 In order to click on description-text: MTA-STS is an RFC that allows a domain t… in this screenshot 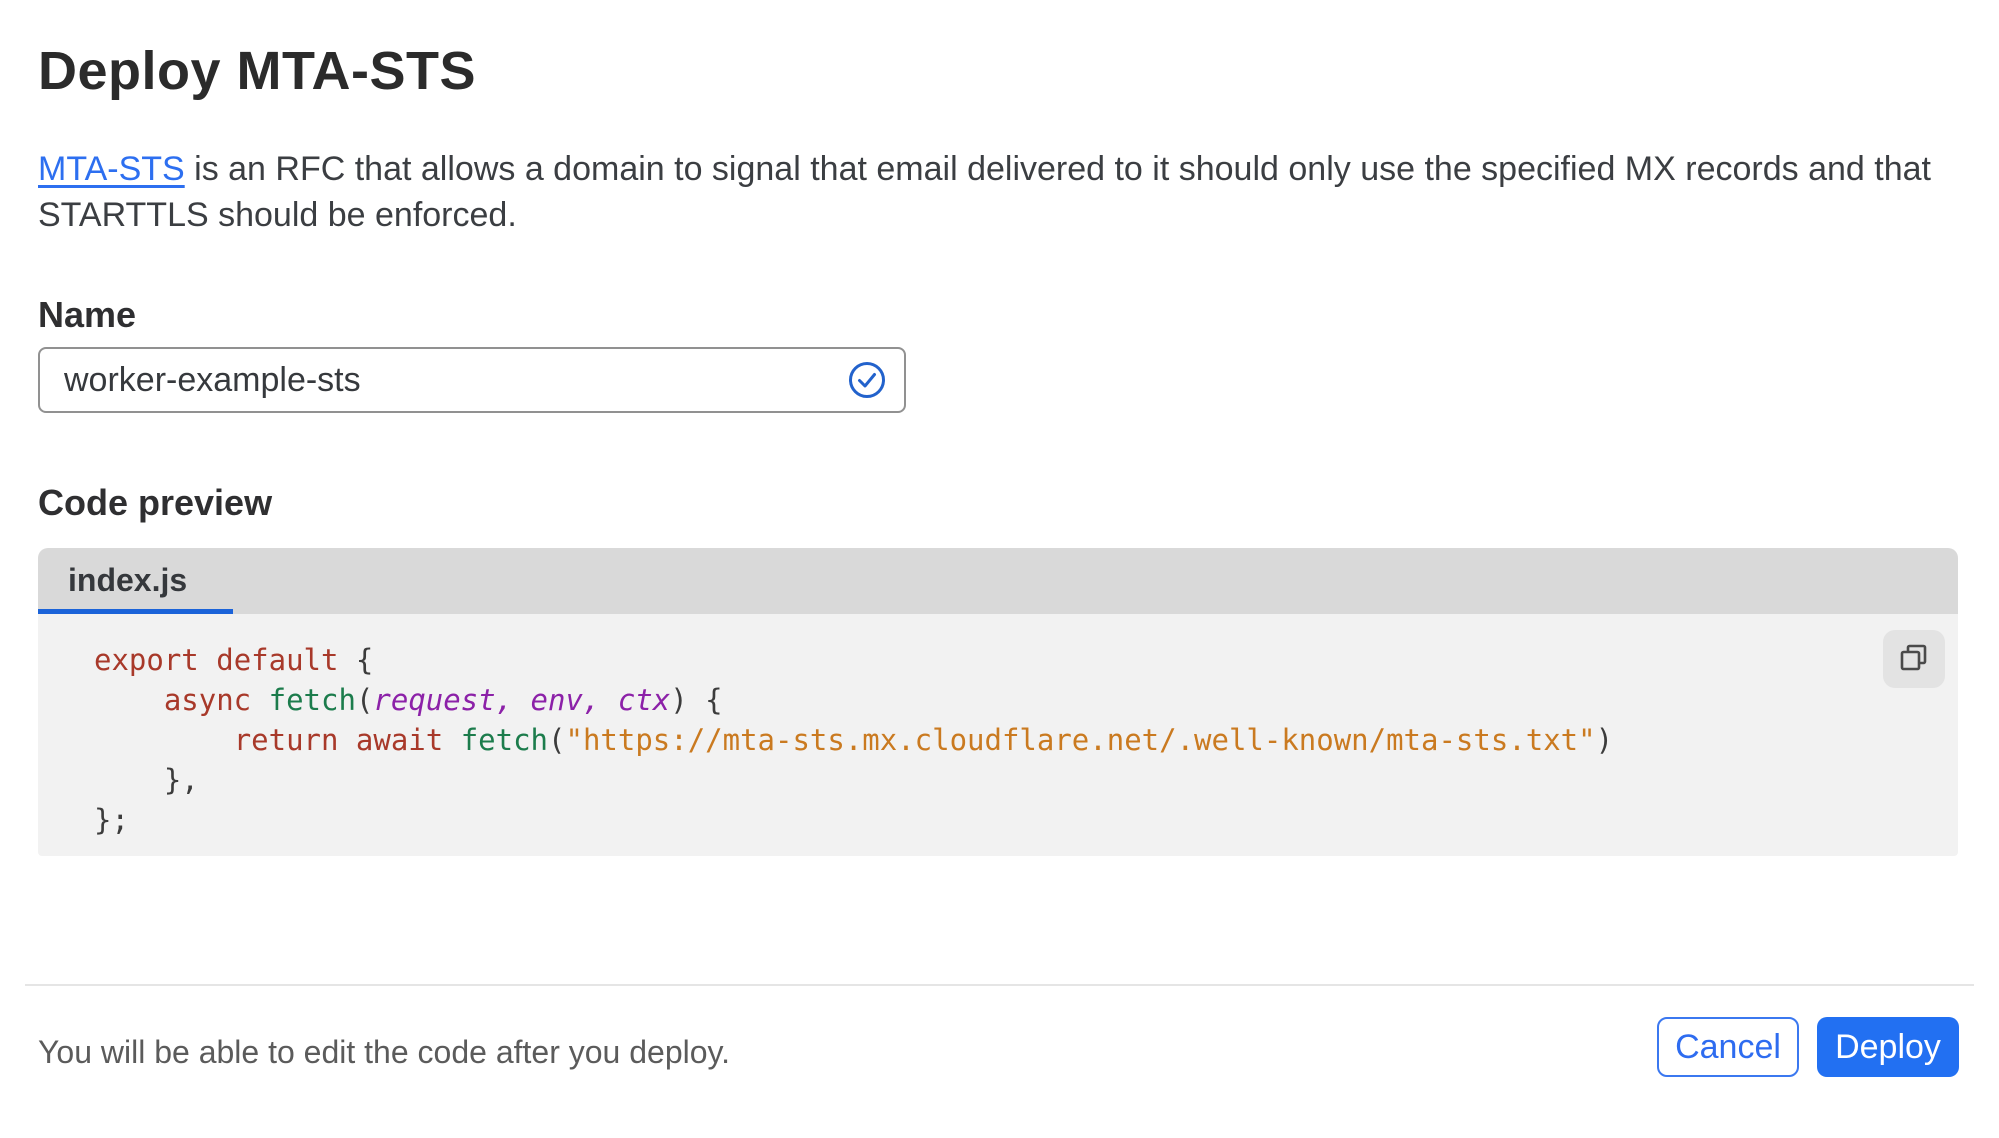, I will do `click(996, 192)`.